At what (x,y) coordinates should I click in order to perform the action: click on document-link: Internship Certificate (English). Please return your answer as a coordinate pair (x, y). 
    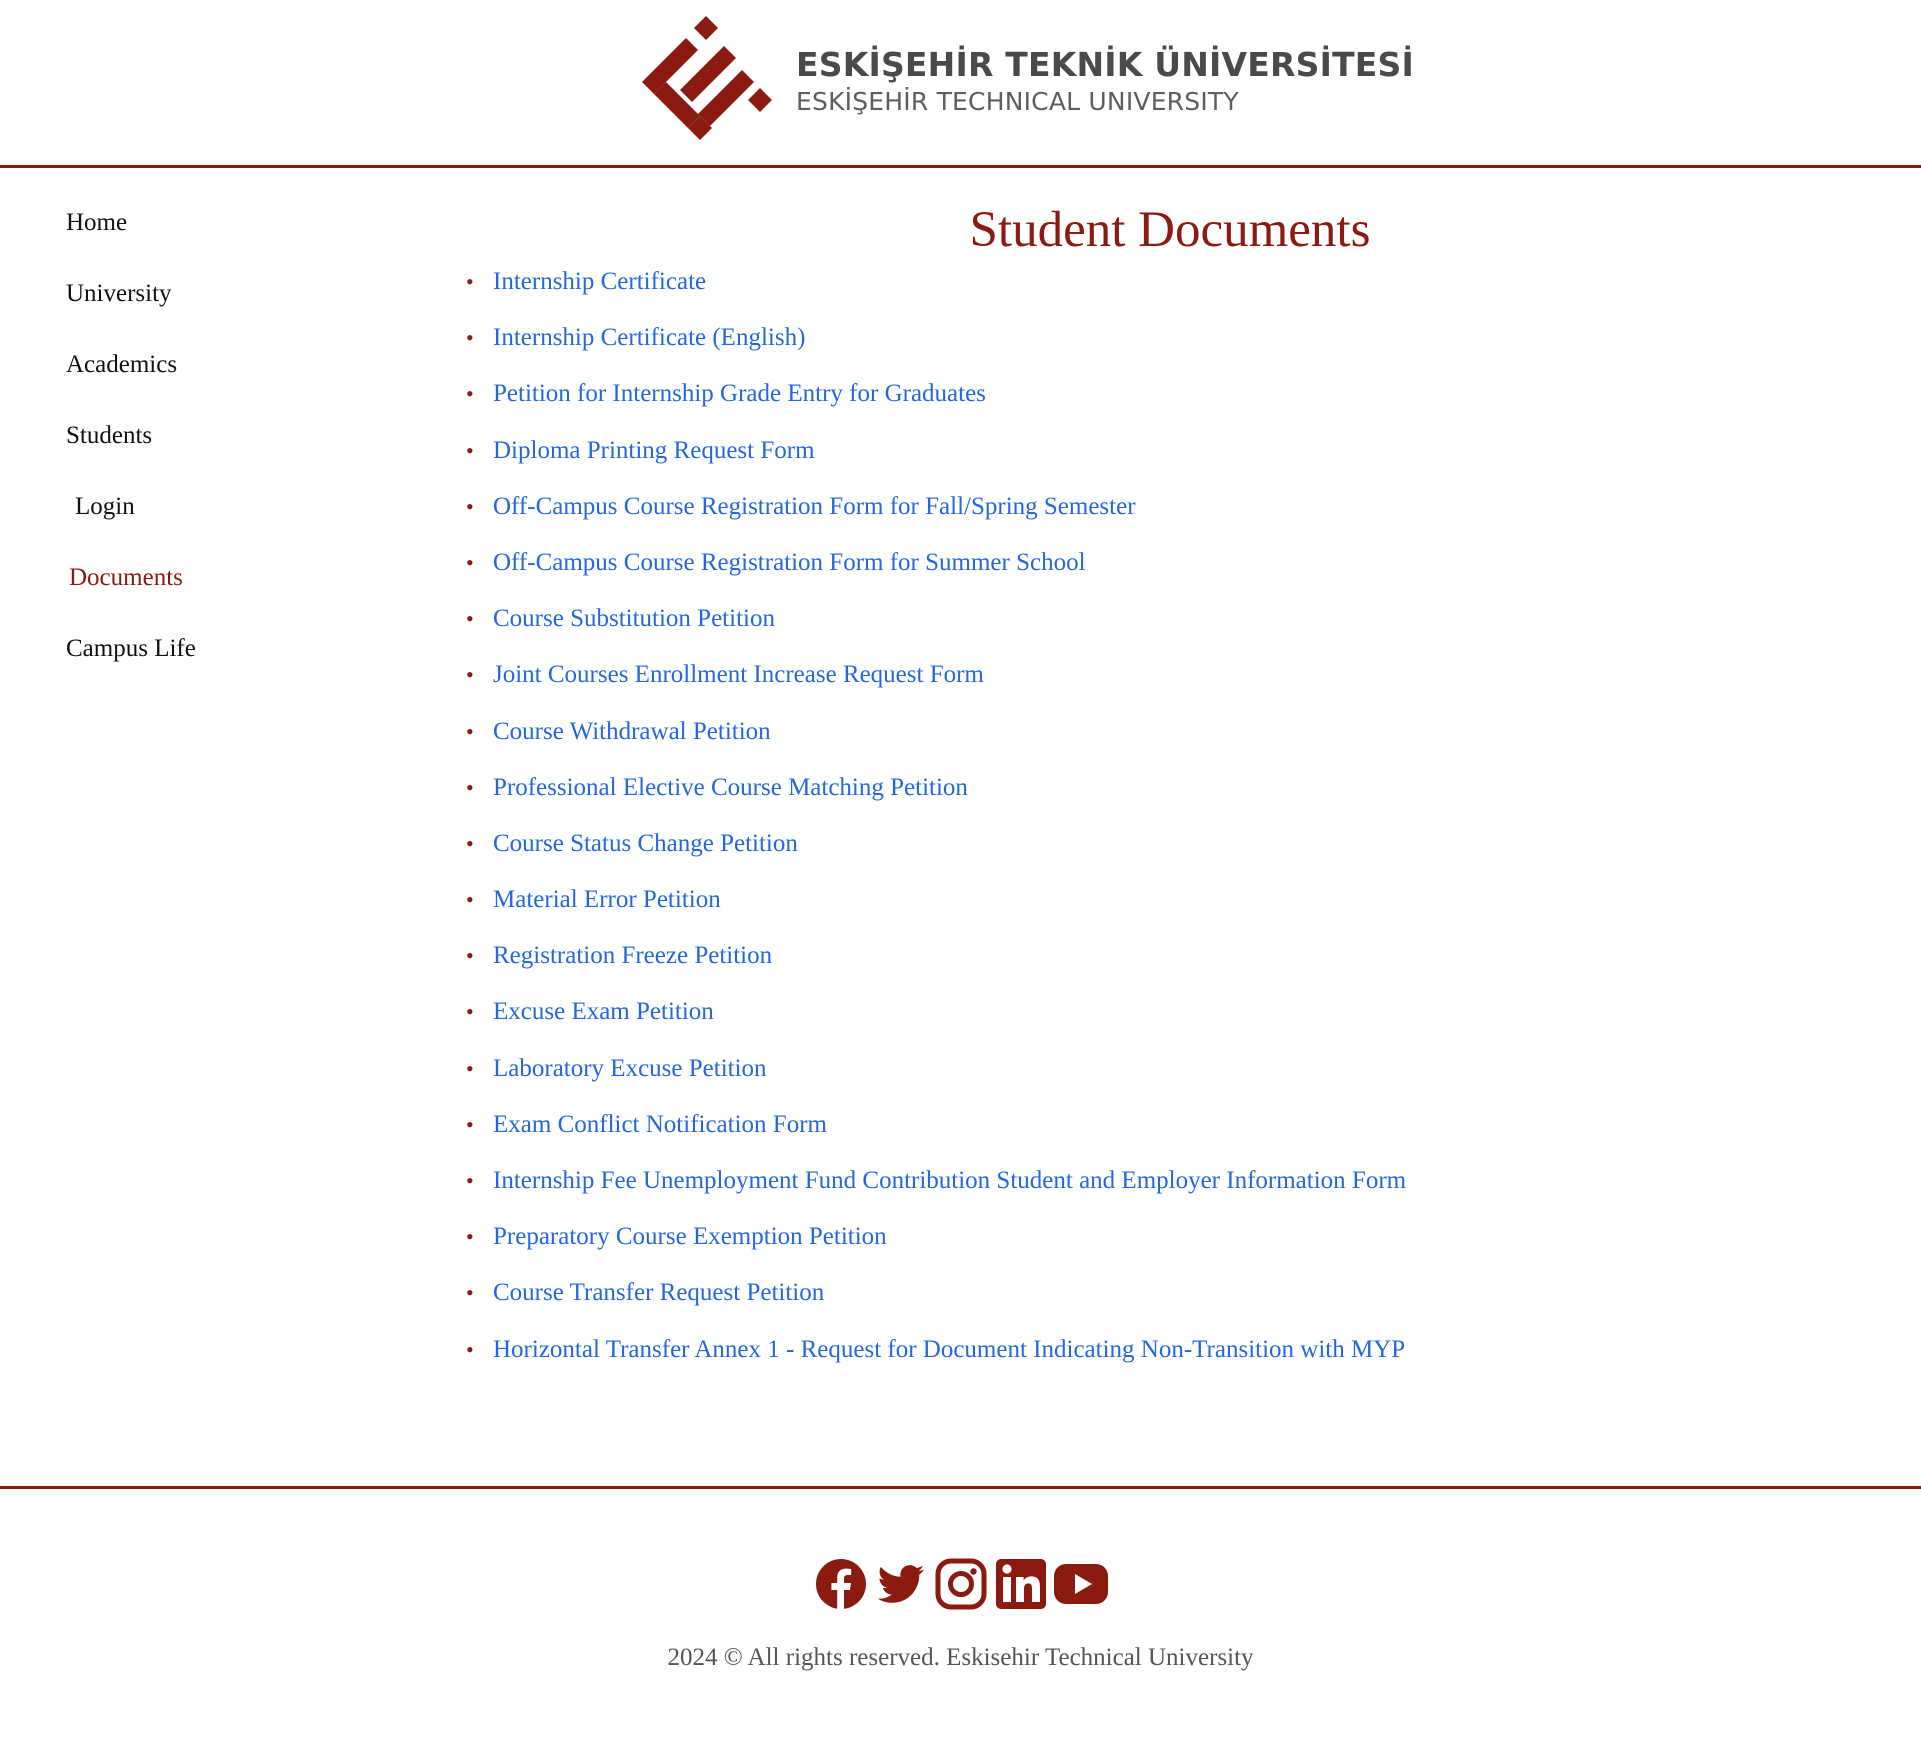
    Looking at the image, I should click on (649, 337).